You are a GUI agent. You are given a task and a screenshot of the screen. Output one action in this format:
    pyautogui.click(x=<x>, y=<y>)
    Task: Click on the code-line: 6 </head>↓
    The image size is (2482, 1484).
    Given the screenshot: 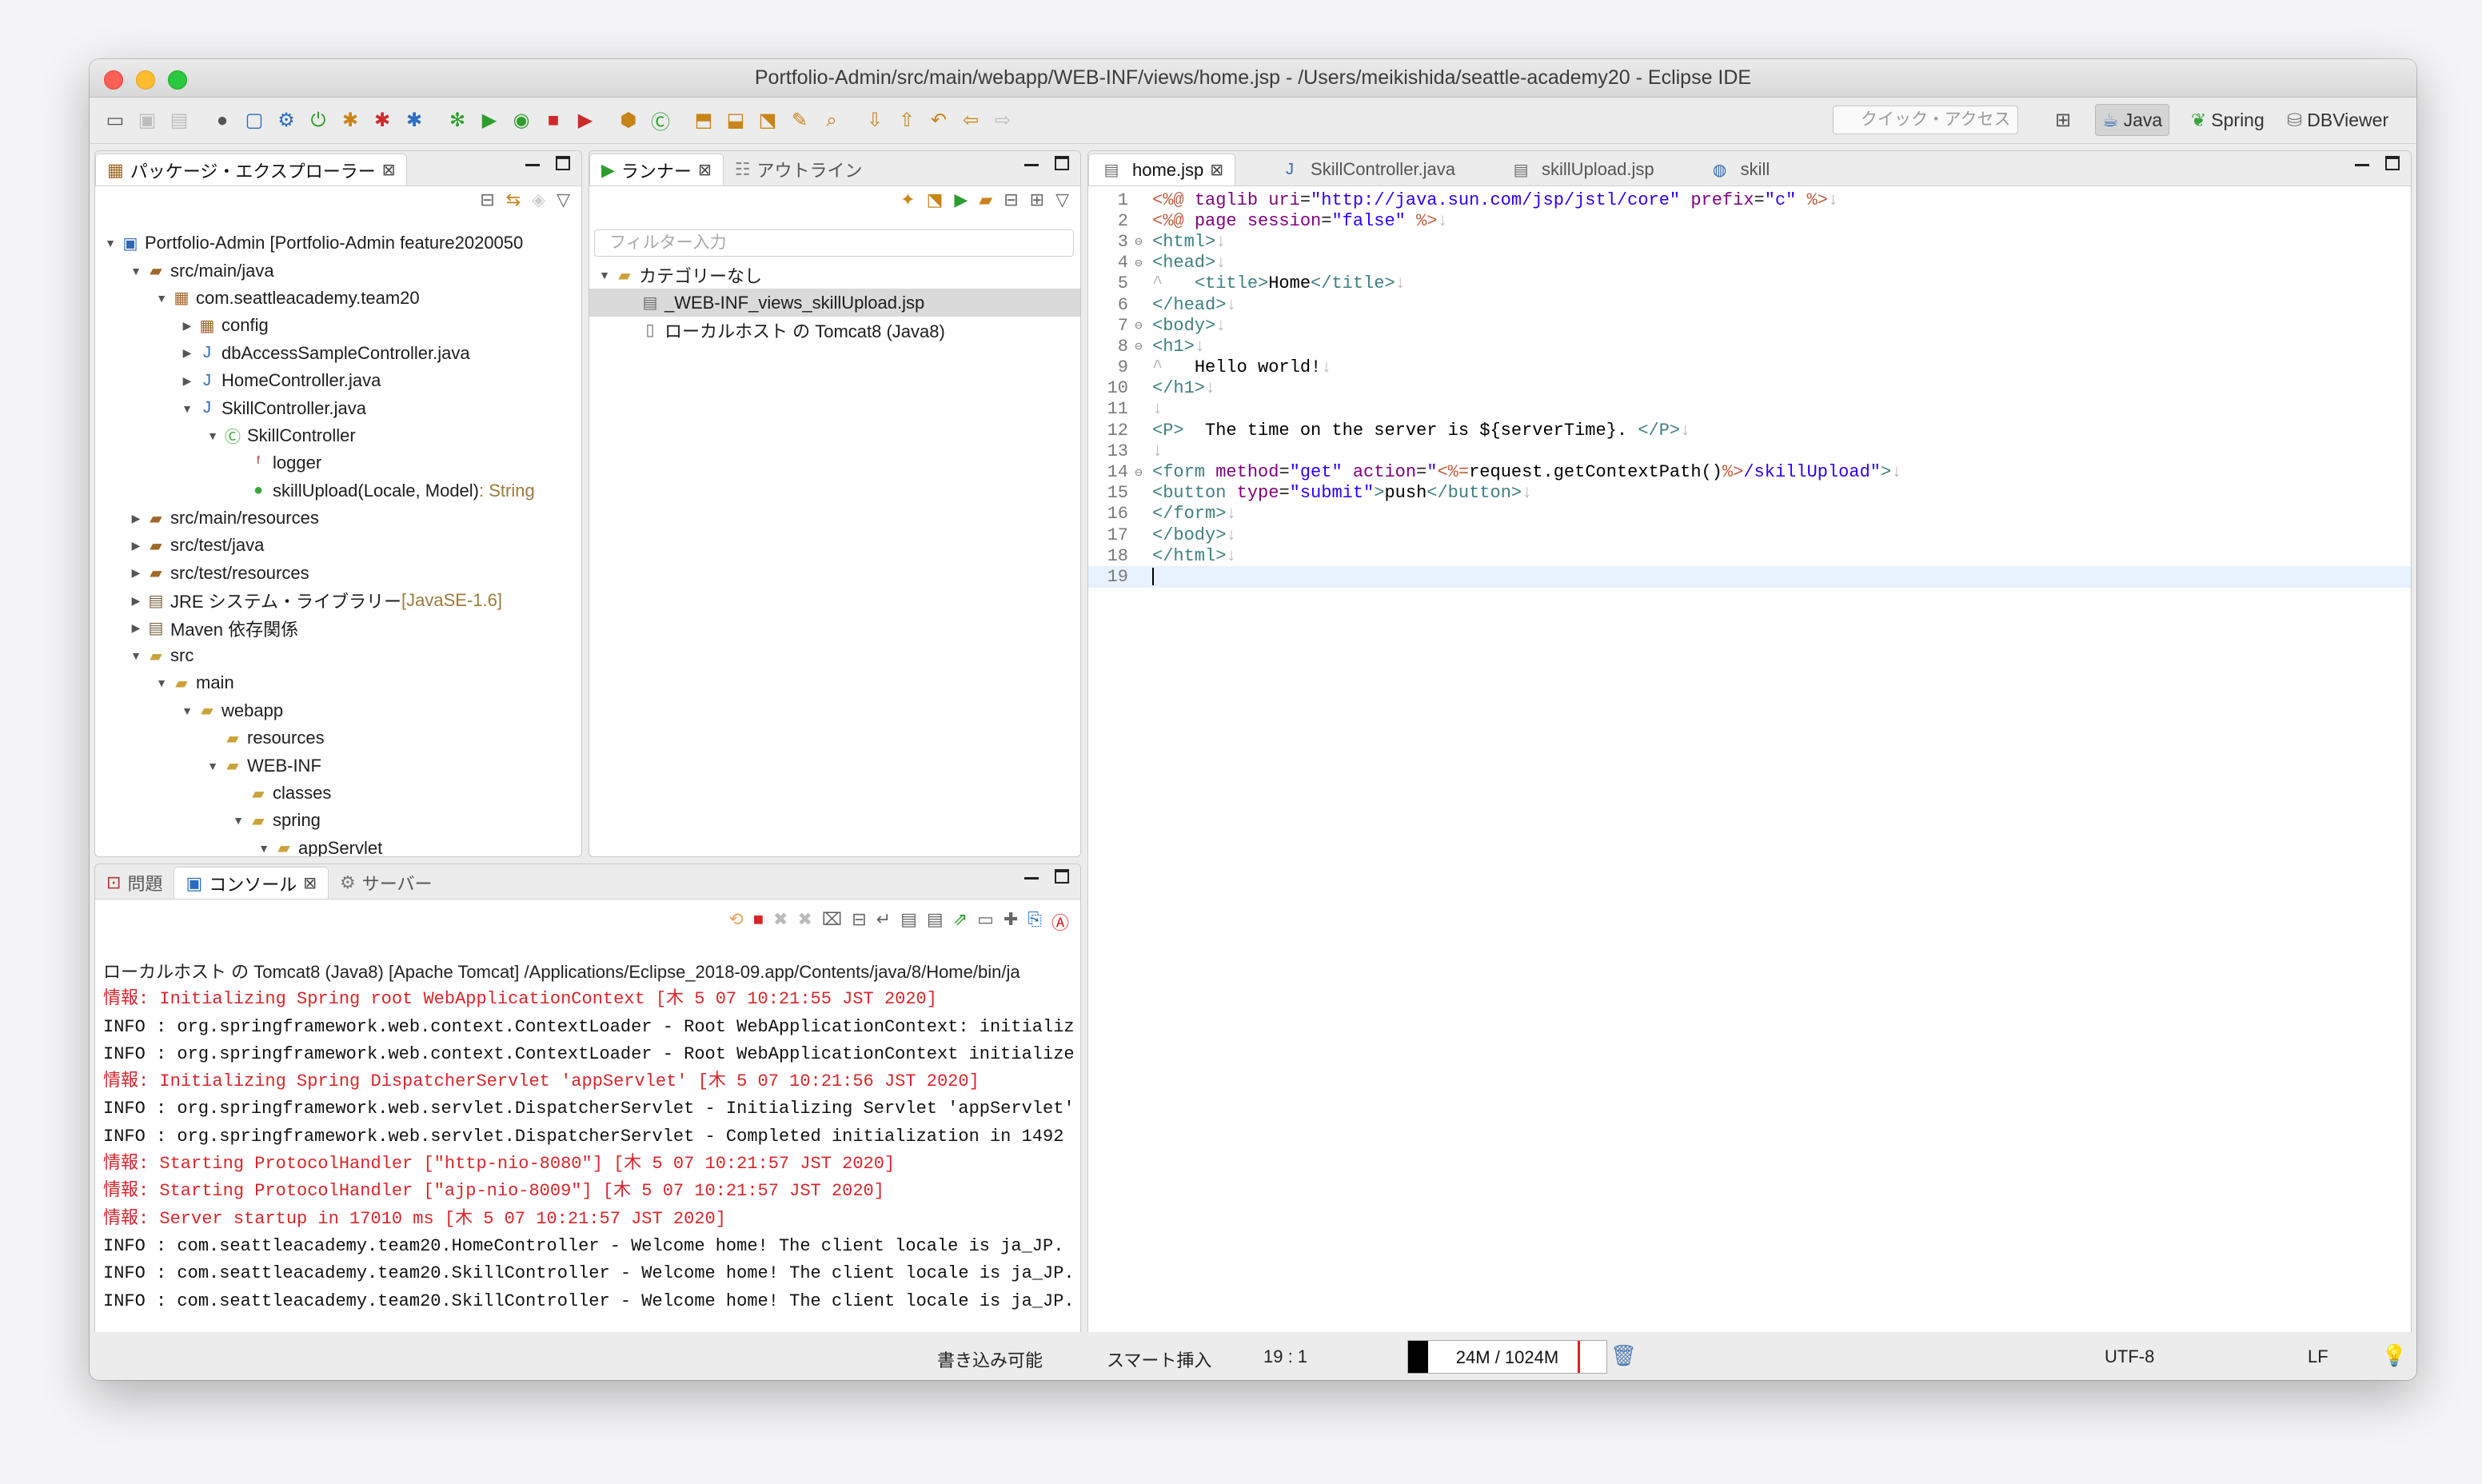 What is the action you would take?
    pyautogui.click(x=1749, y=304)
    